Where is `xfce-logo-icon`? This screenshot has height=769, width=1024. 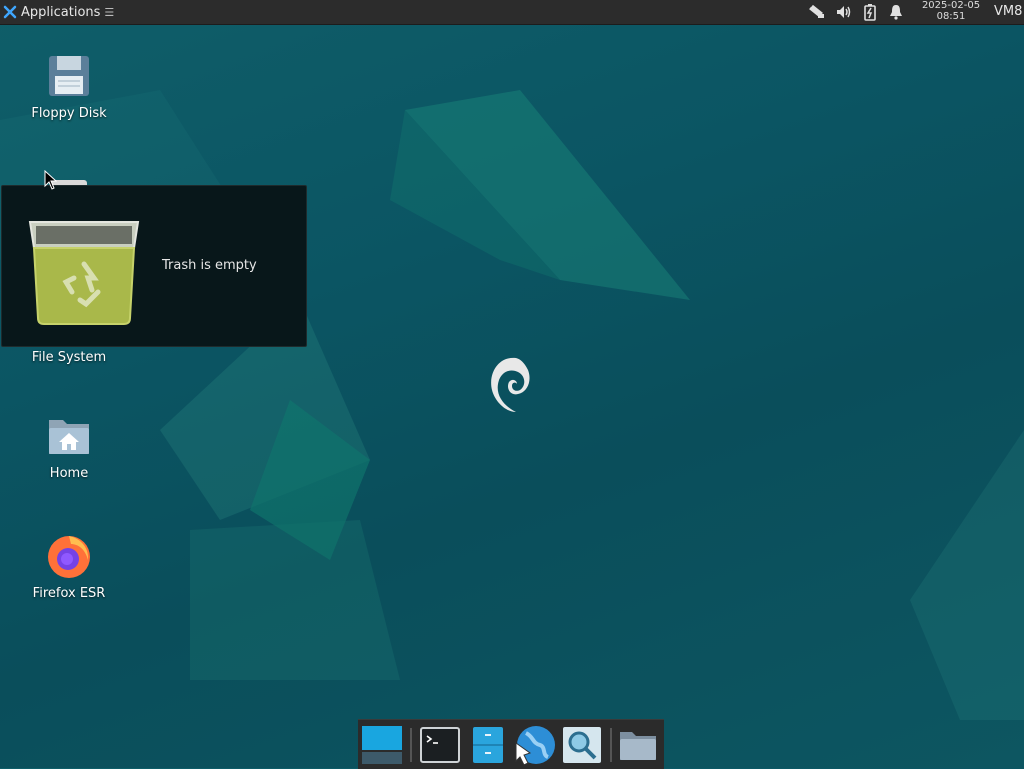 xfce-logo-icon is located at coordinates (10, 12).